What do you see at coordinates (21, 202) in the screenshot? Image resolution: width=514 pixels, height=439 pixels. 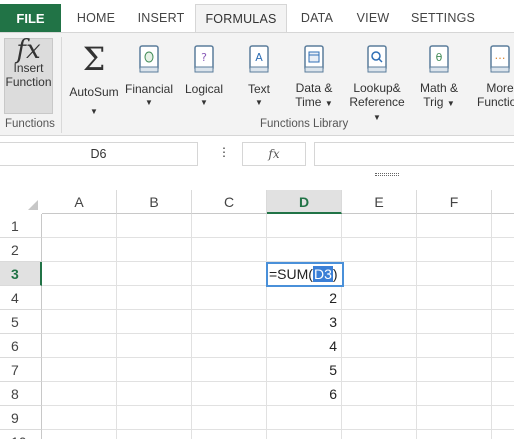 I see `select-all-corner` at bounding box center [21, 202].